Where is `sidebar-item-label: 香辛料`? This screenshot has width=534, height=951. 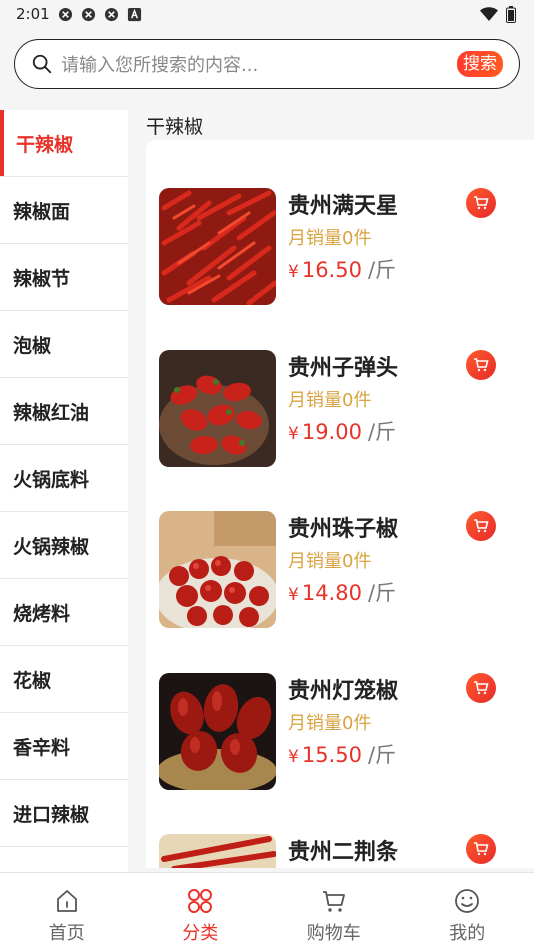
sidebar-item-label: 香辛料 is located at coordinates (41, 746).